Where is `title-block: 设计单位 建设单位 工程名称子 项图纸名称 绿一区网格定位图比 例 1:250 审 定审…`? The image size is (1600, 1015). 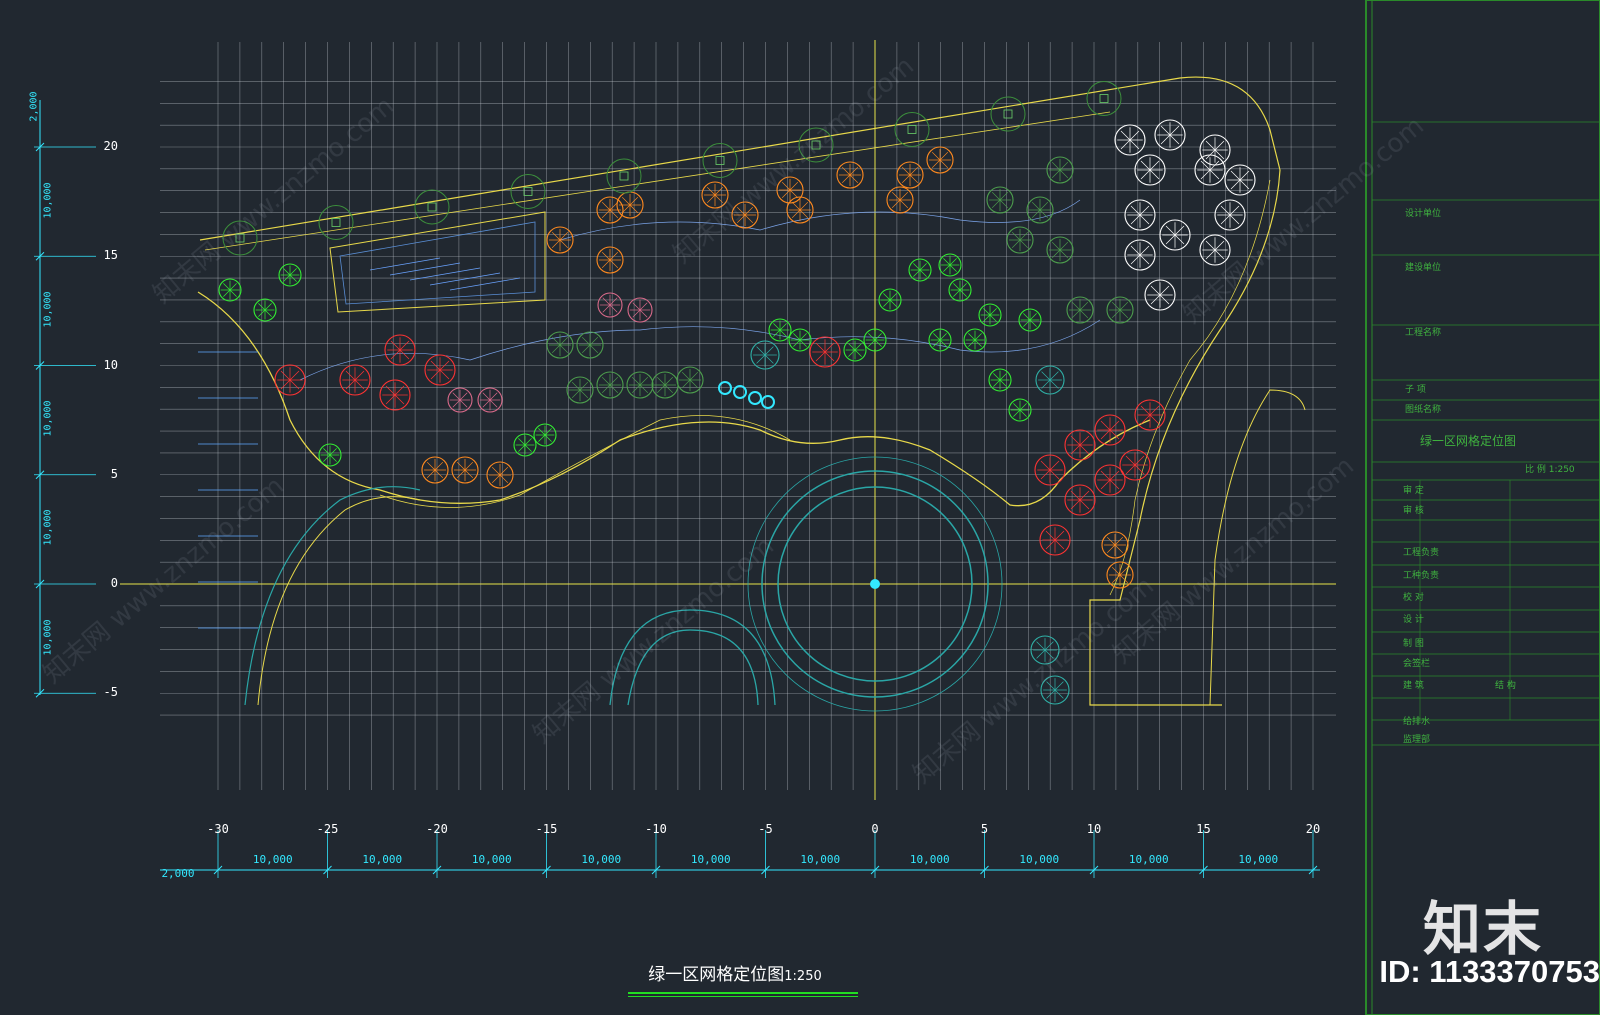
title-block: 设计单位 建设单位 工程名称子 项图纸名称 绿一区网格定位图比 例 1:250 审 定审… is located at coordinates (1497, 507).